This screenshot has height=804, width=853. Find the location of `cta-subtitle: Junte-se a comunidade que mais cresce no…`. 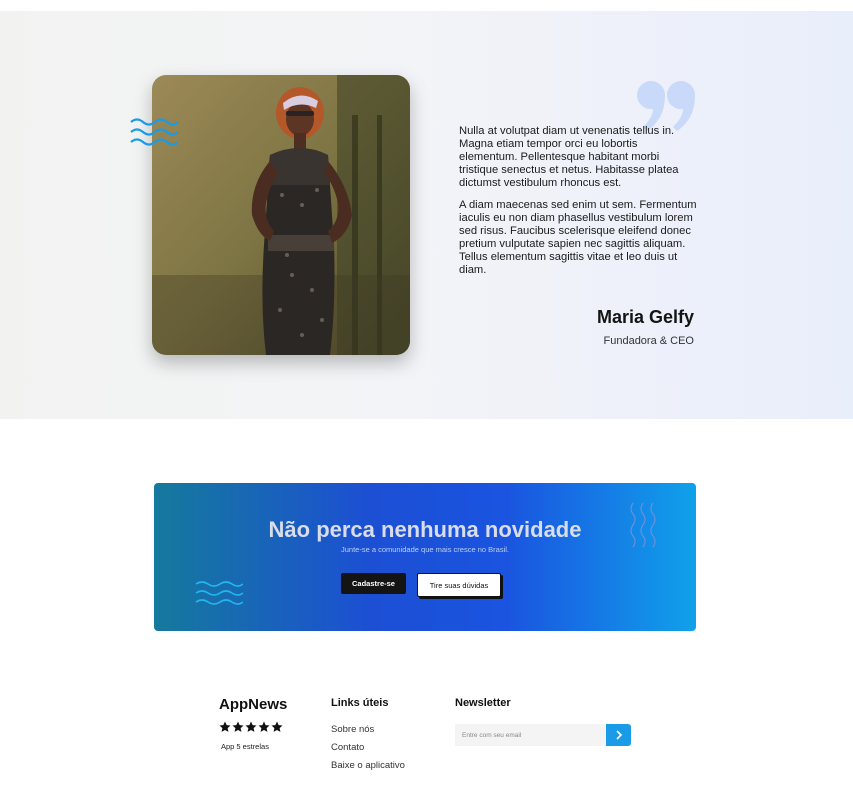

cta-subtitle: Junte-se a comunidade que mais cresce no… is located at coordinates (424, 549).